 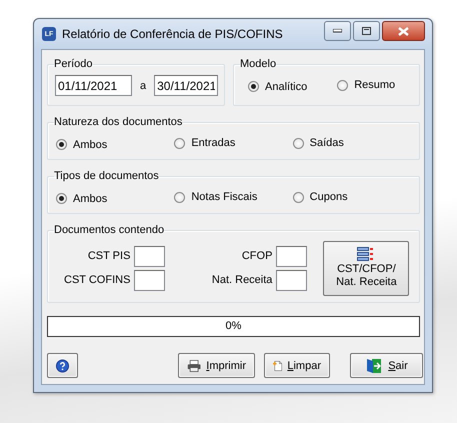 I want to click on minimize-icon, so click(x=337, y=31).